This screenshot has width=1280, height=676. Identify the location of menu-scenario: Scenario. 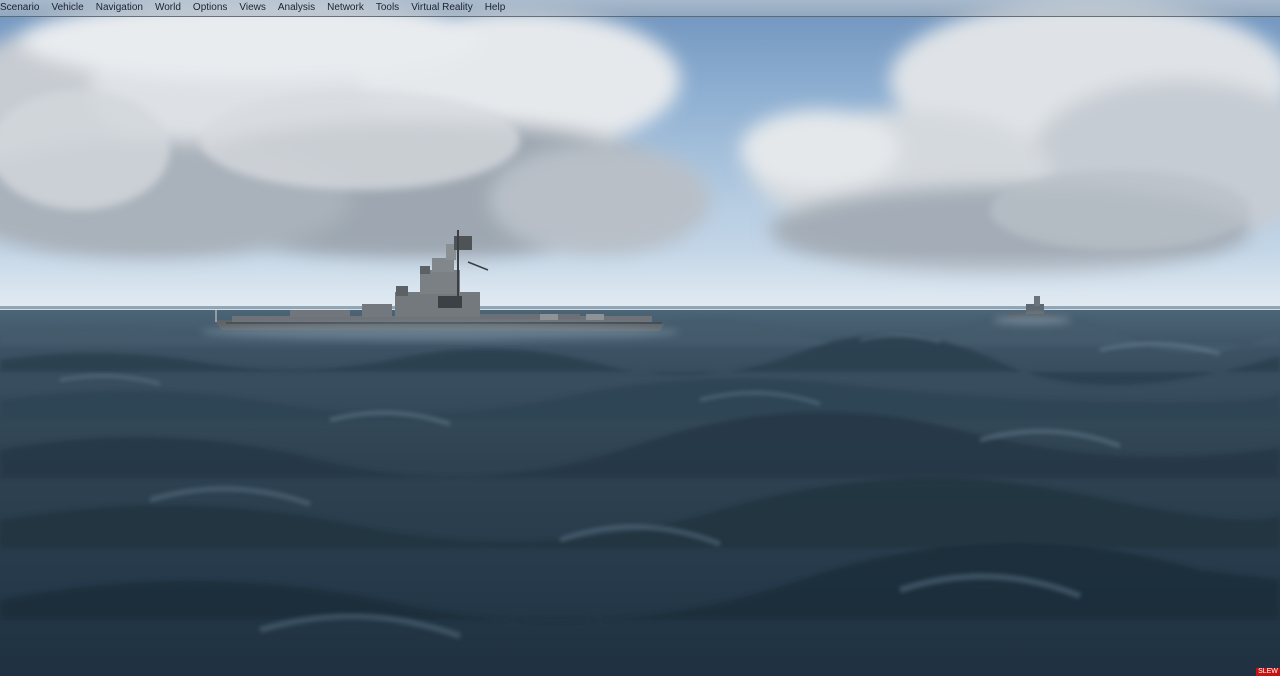
(22, 8).